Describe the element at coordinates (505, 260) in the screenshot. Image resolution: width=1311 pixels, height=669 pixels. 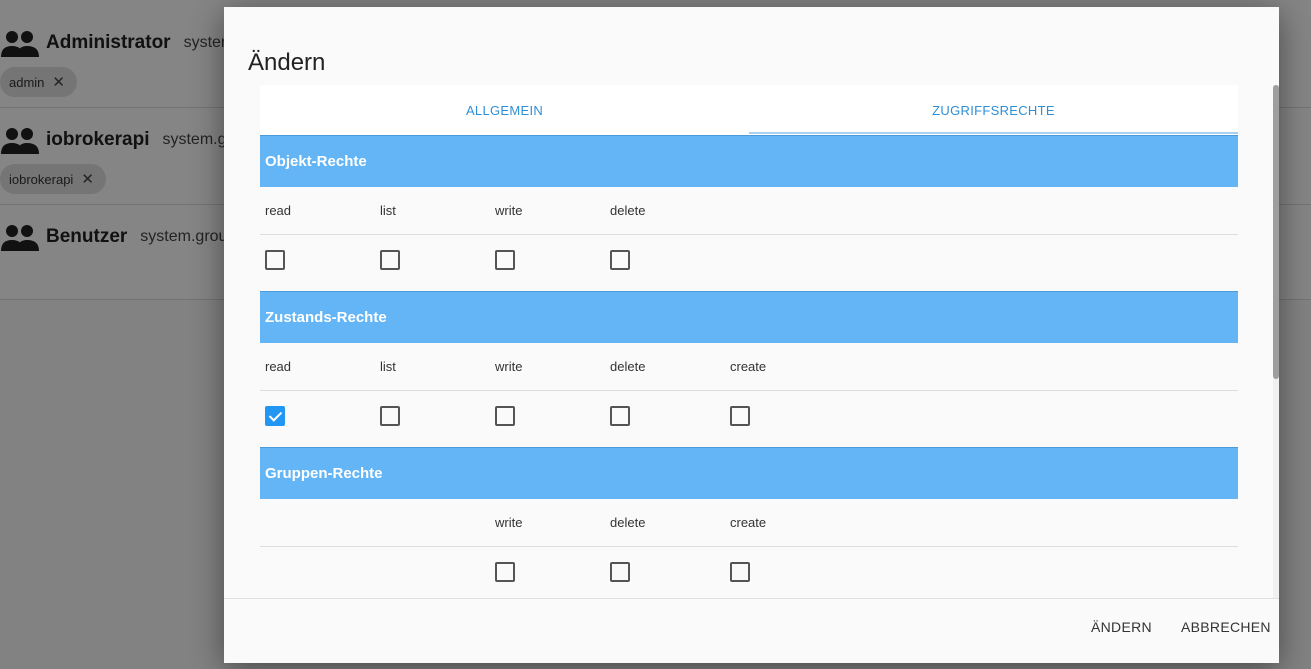
I see `checkbox-object-write` at that location.